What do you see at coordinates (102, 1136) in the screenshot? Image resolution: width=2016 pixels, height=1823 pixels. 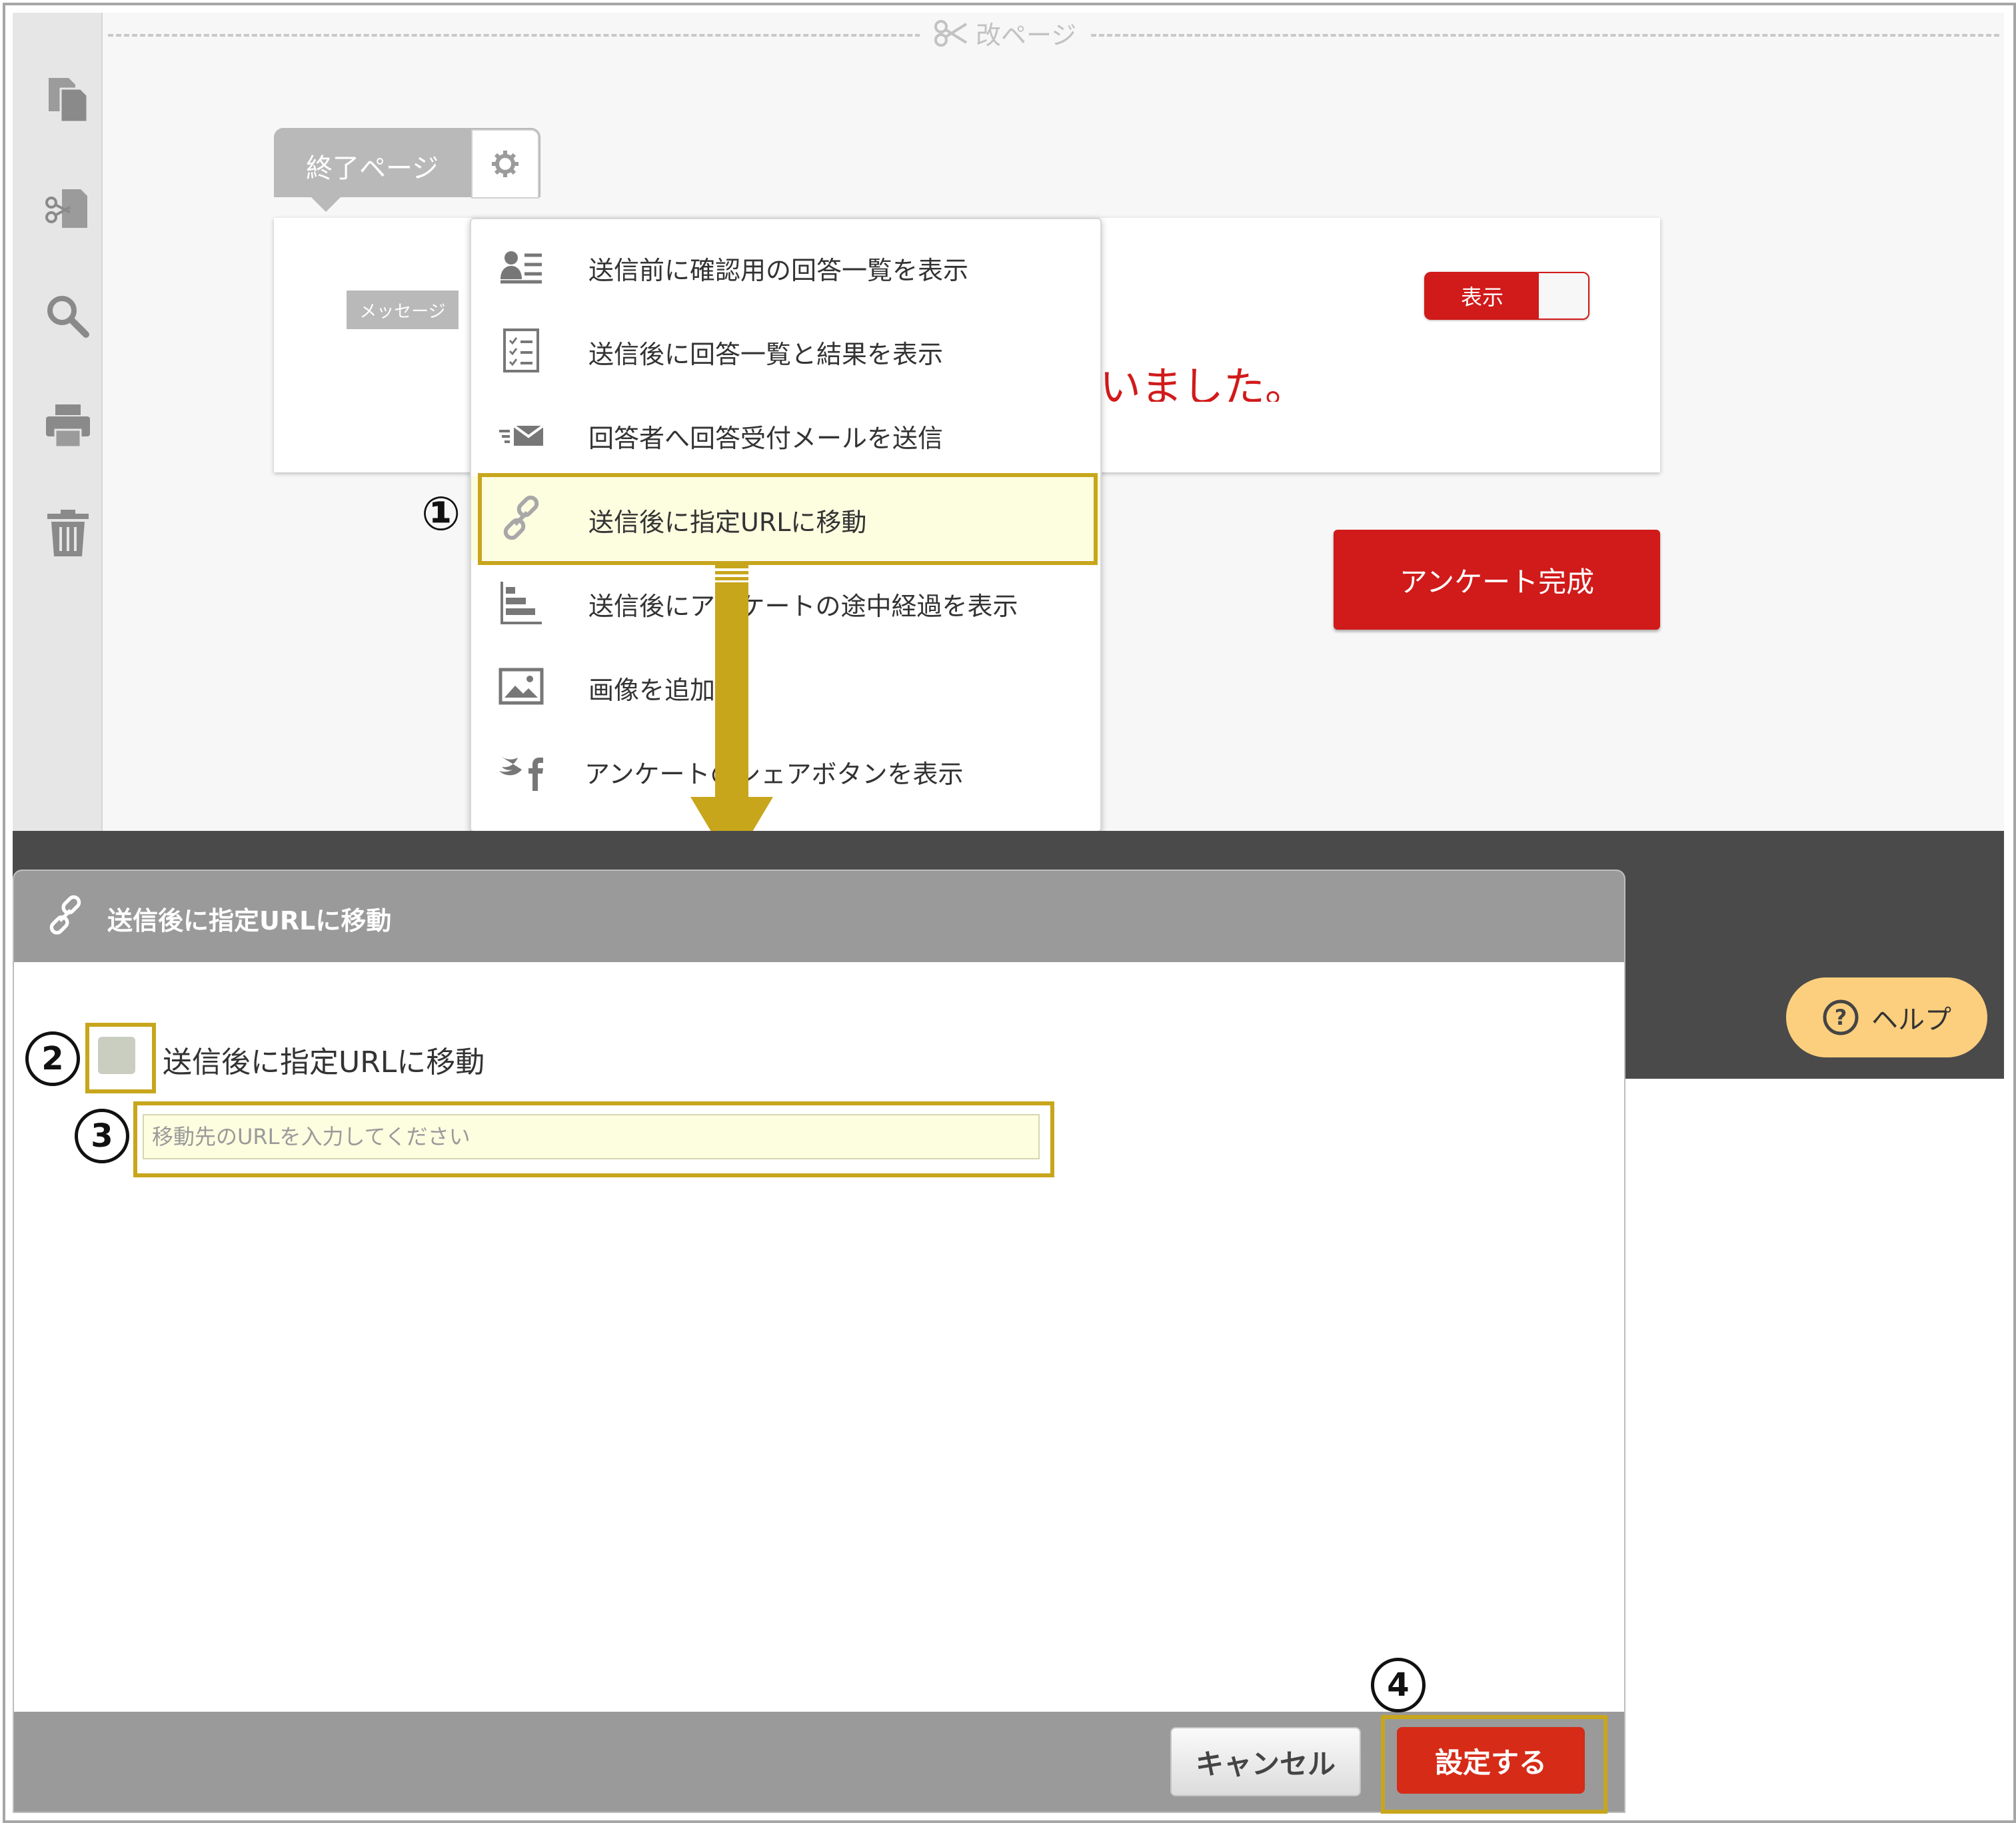 I see `step-3-marker: 3` at bounding box center [102, 1136].